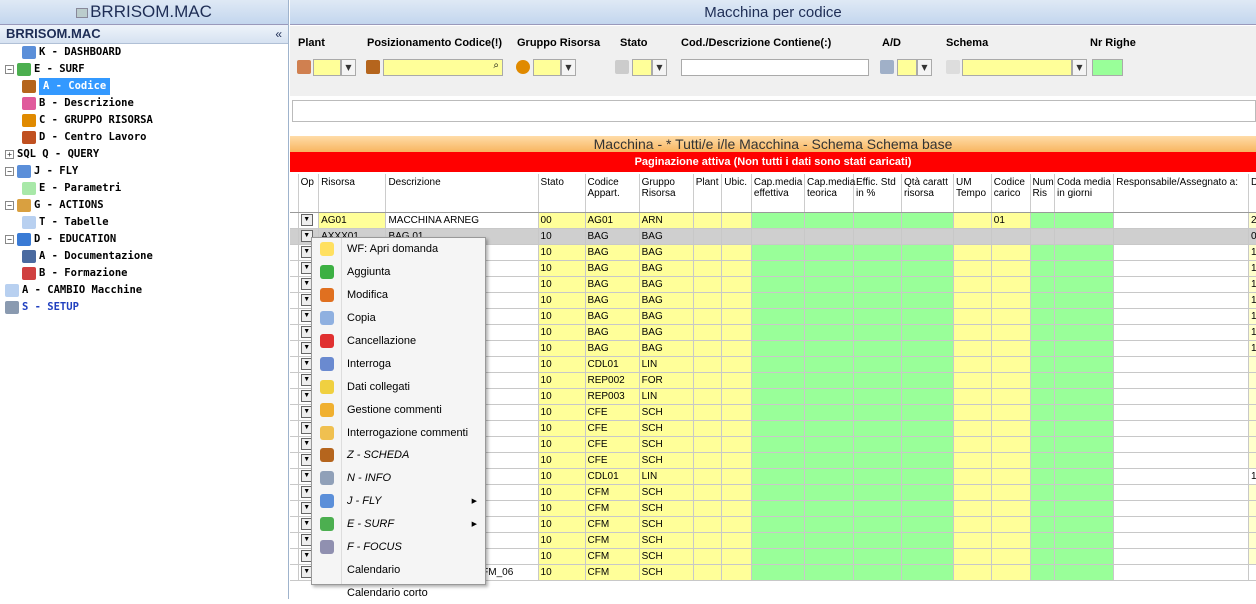 This screenshot has width=1256, height=604. Describe the element at coordinates (307, 220) in the screenshot. I see `row-menu-button: ▼` at that location.